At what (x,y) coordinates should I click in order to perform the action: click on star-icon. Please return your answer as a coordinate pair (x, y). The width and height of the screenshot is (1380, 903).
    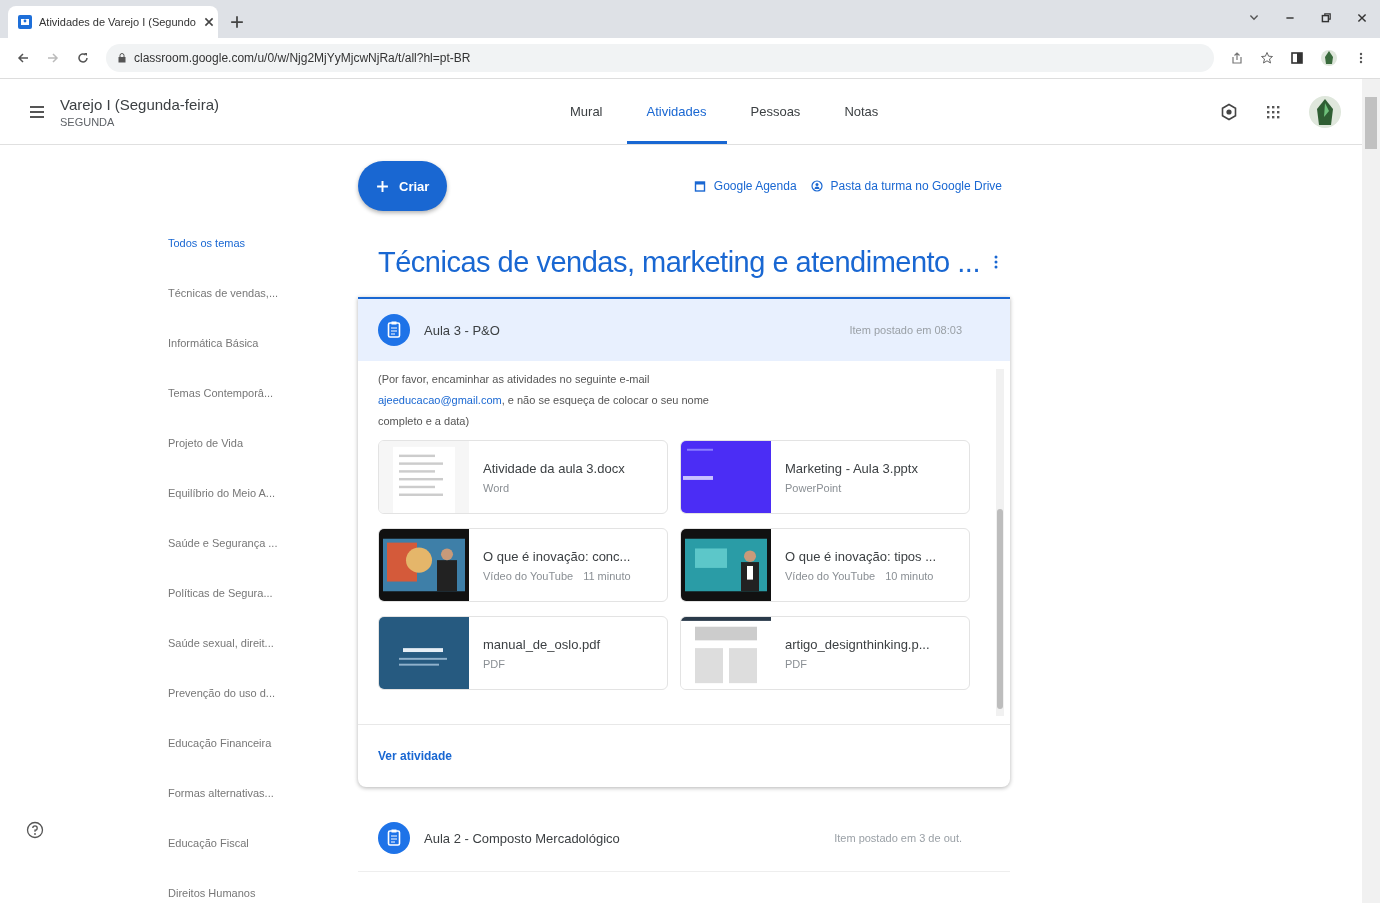
    Looking at the image, I should click on (1267, 58).